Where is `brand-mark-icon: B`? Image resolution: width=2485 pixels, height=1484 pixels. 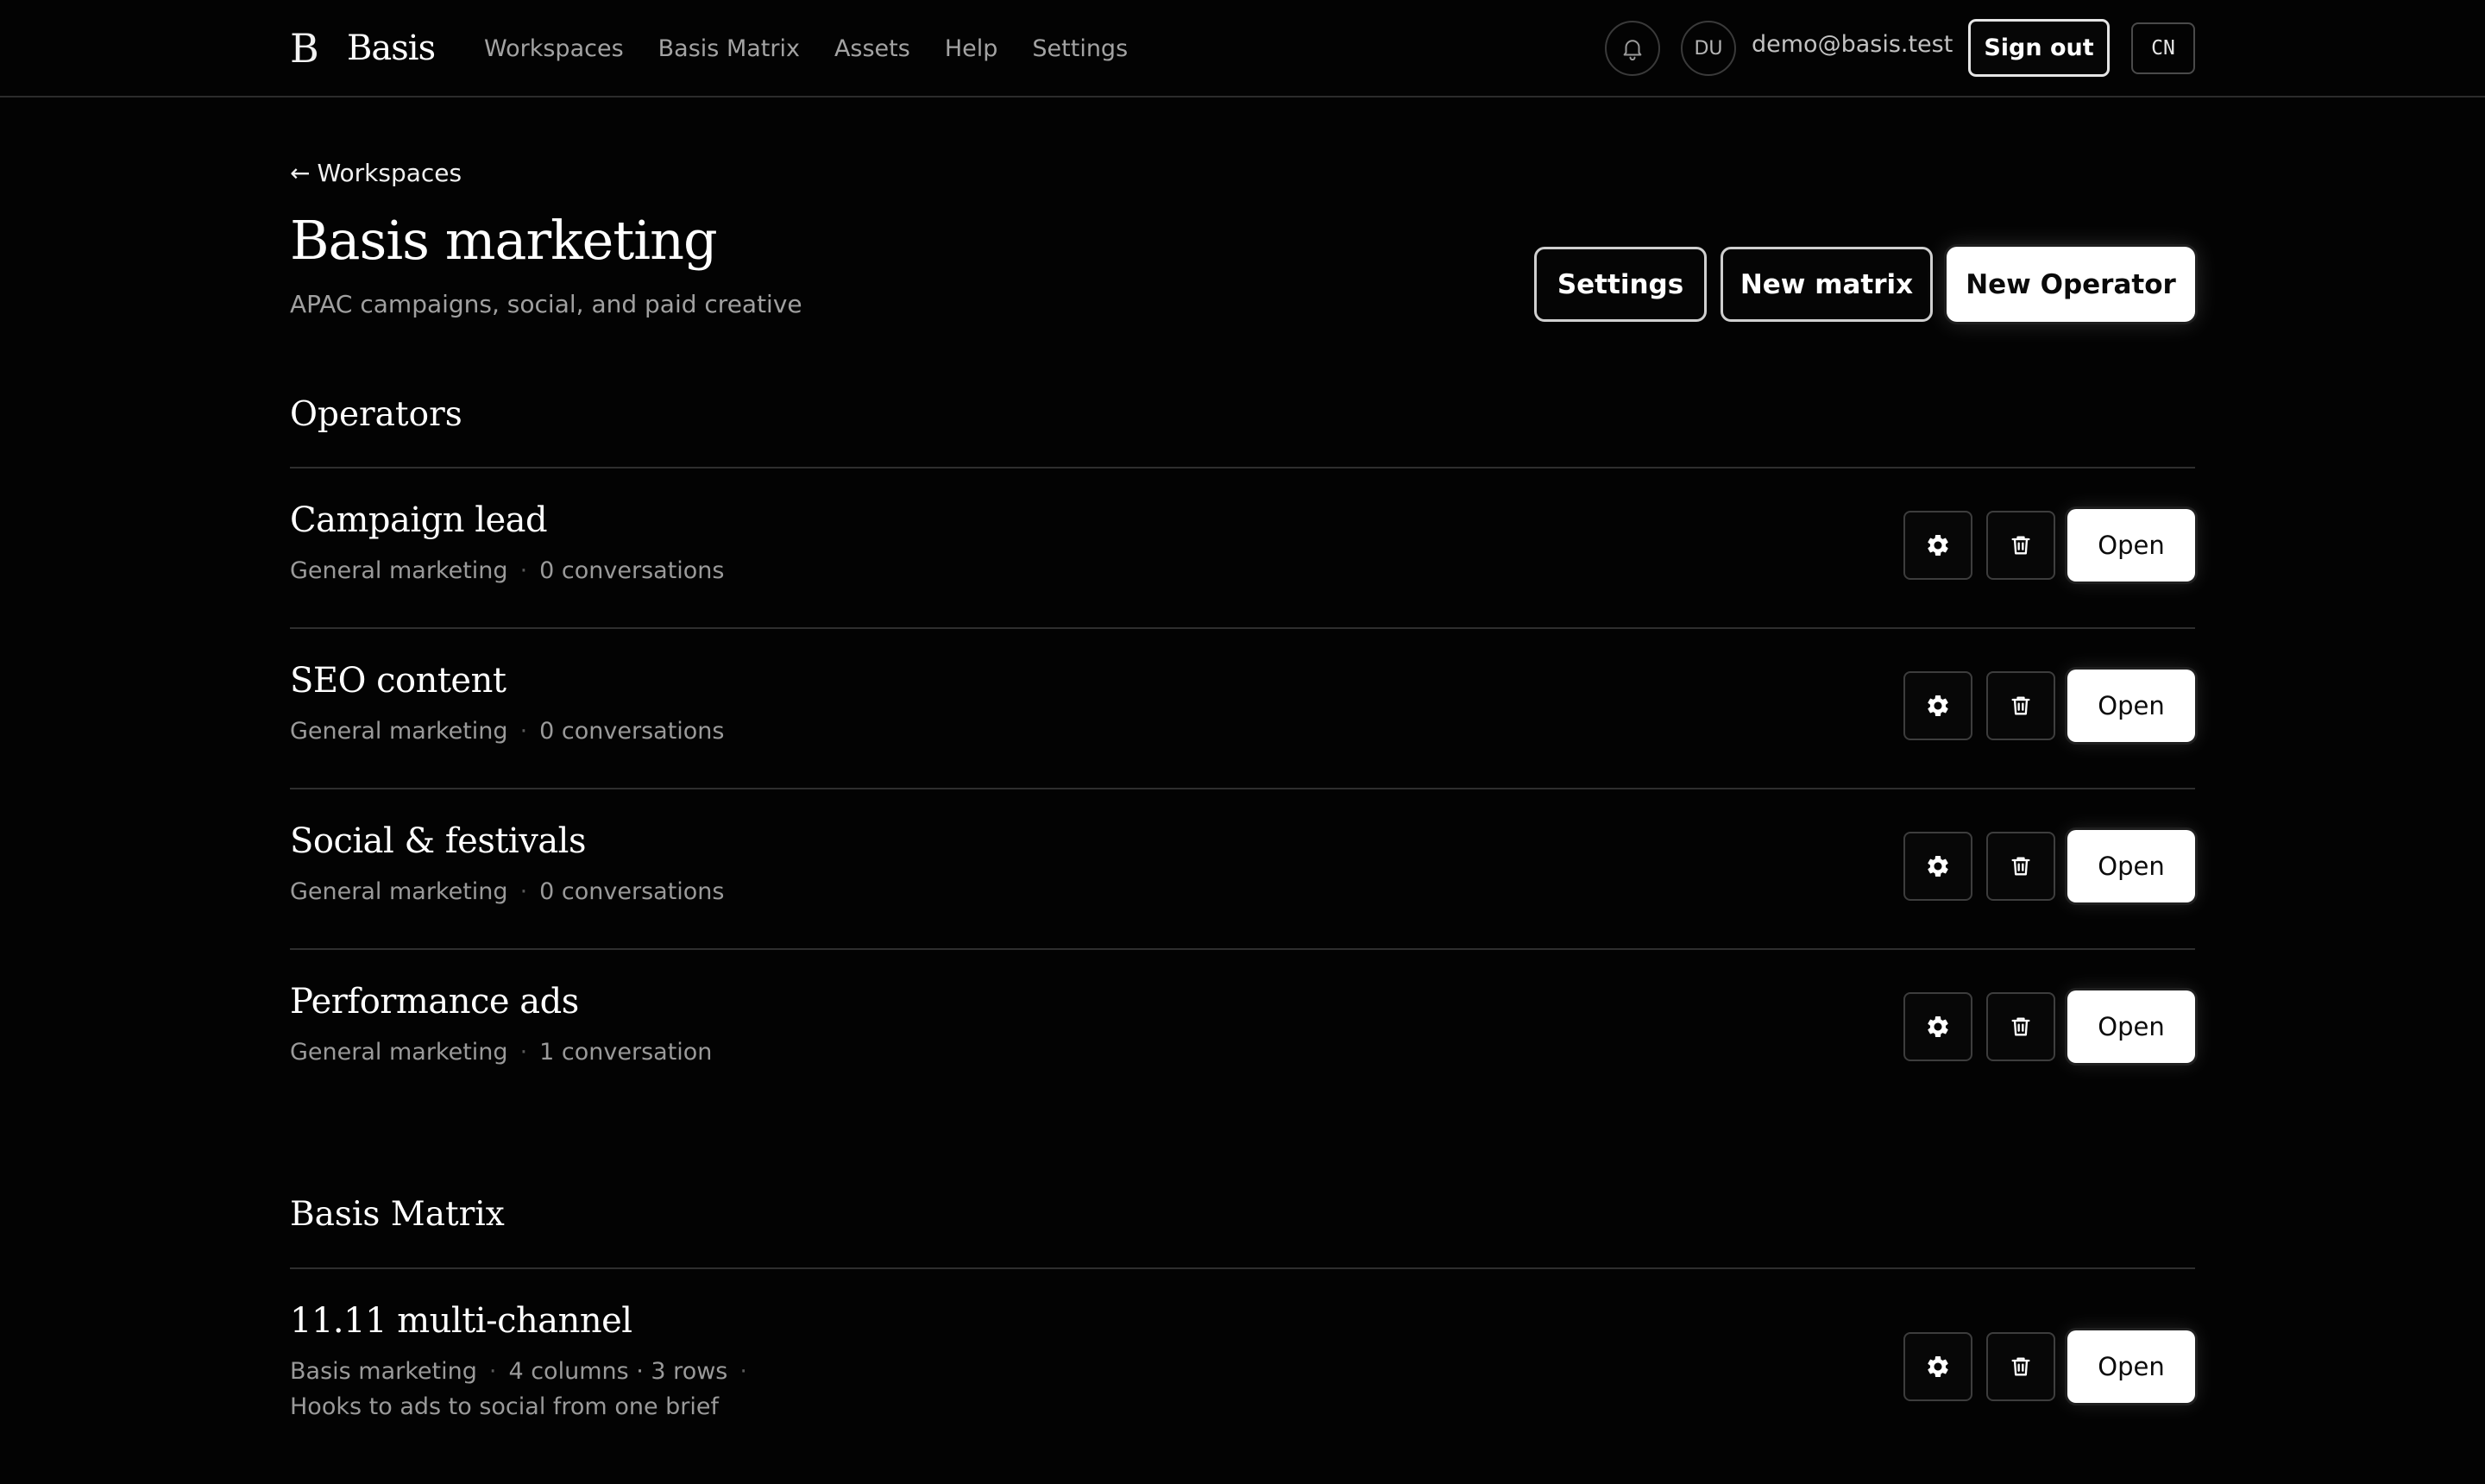
brand-mark-icon: B is located at coordinates (304, 48).